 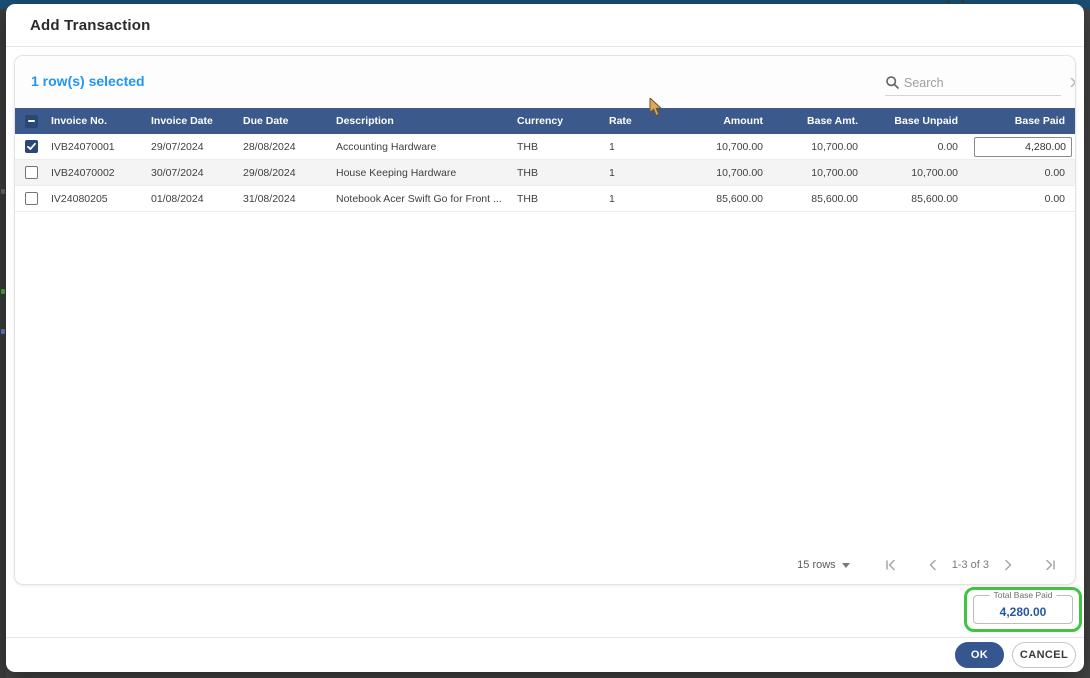 I want to click on total-base-paid-highlight: Total Base Paid 4,280.00, so click(x=1023, y=609).